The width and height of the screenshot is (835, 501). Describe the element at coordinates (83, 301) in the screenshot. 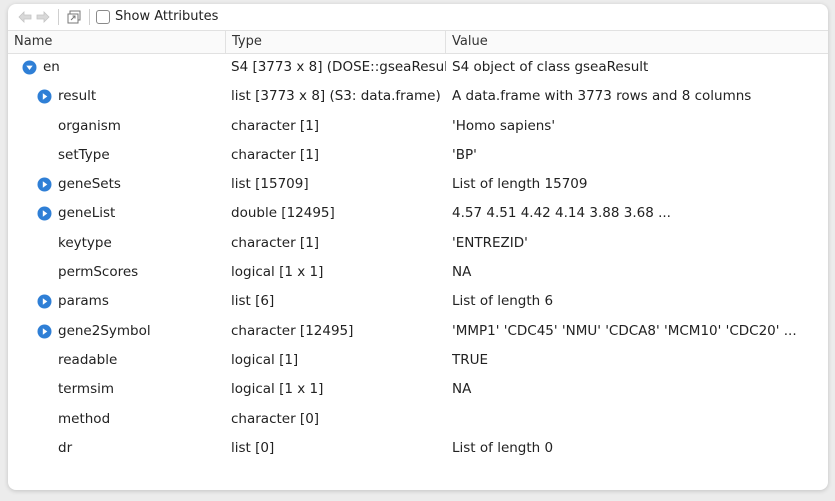

I see `row-name: params` at that location.